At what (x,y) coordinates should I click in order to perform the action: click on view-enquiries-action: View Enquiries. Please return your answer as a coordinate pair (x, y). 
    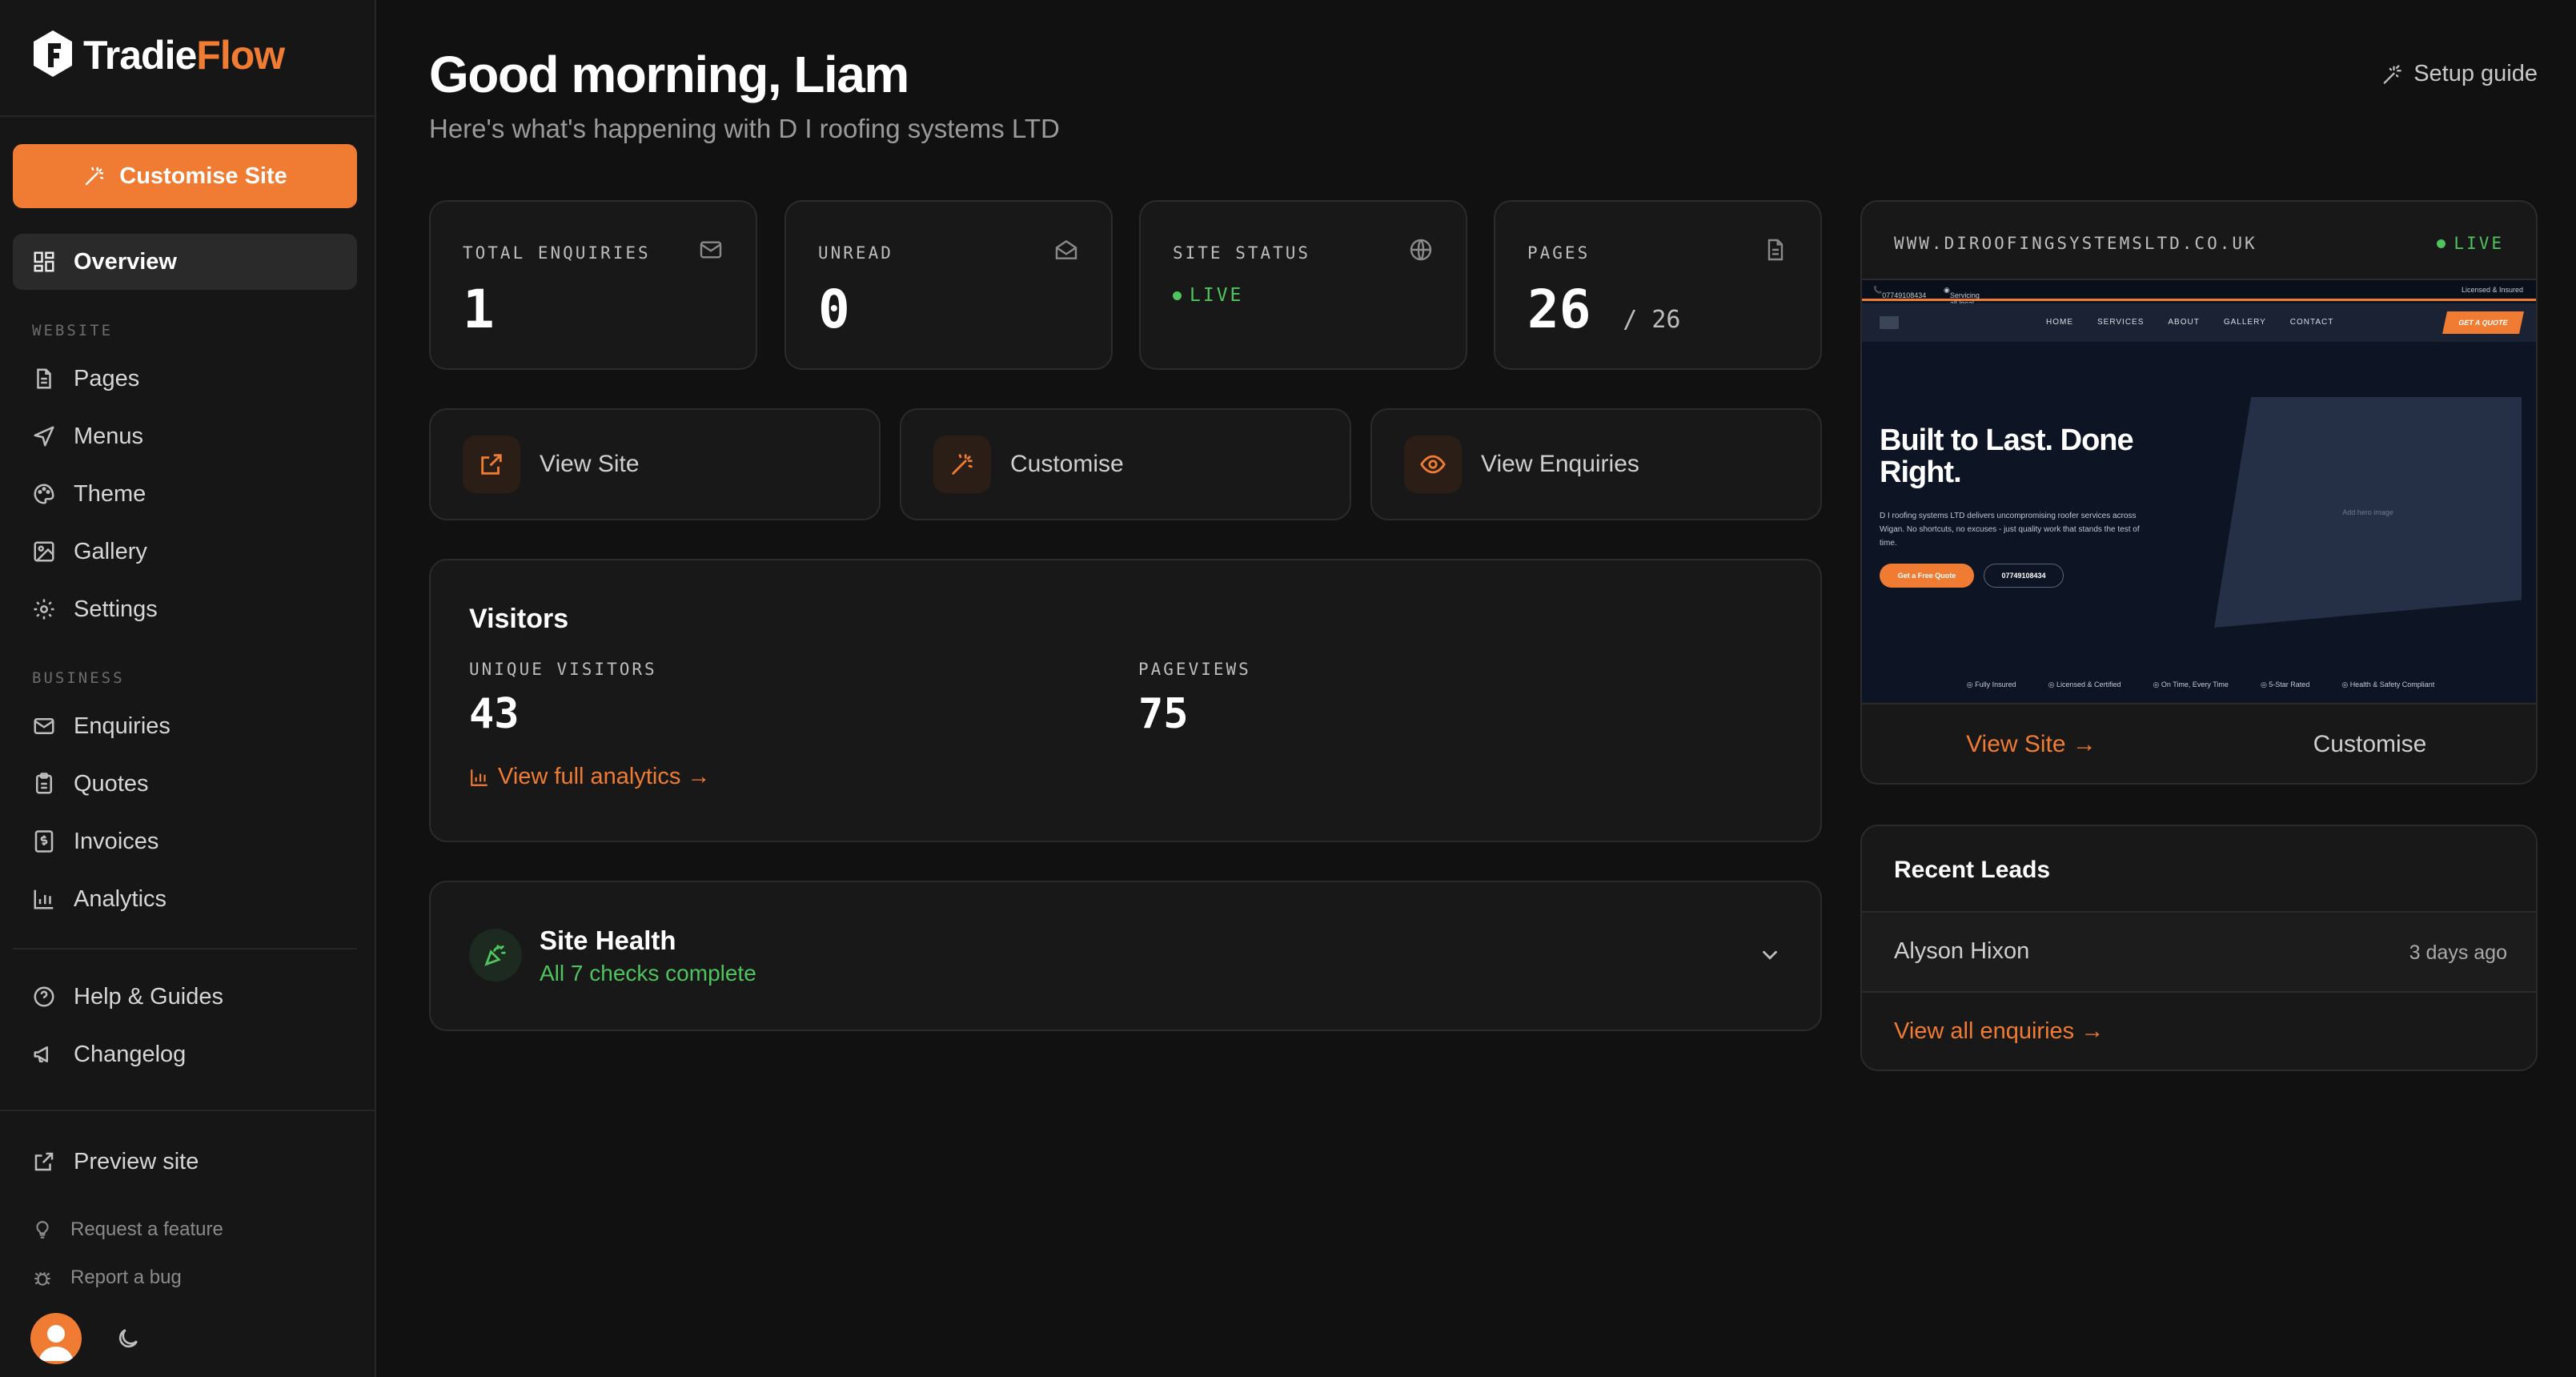
    Looking at the image, I should click on (1596, 464).